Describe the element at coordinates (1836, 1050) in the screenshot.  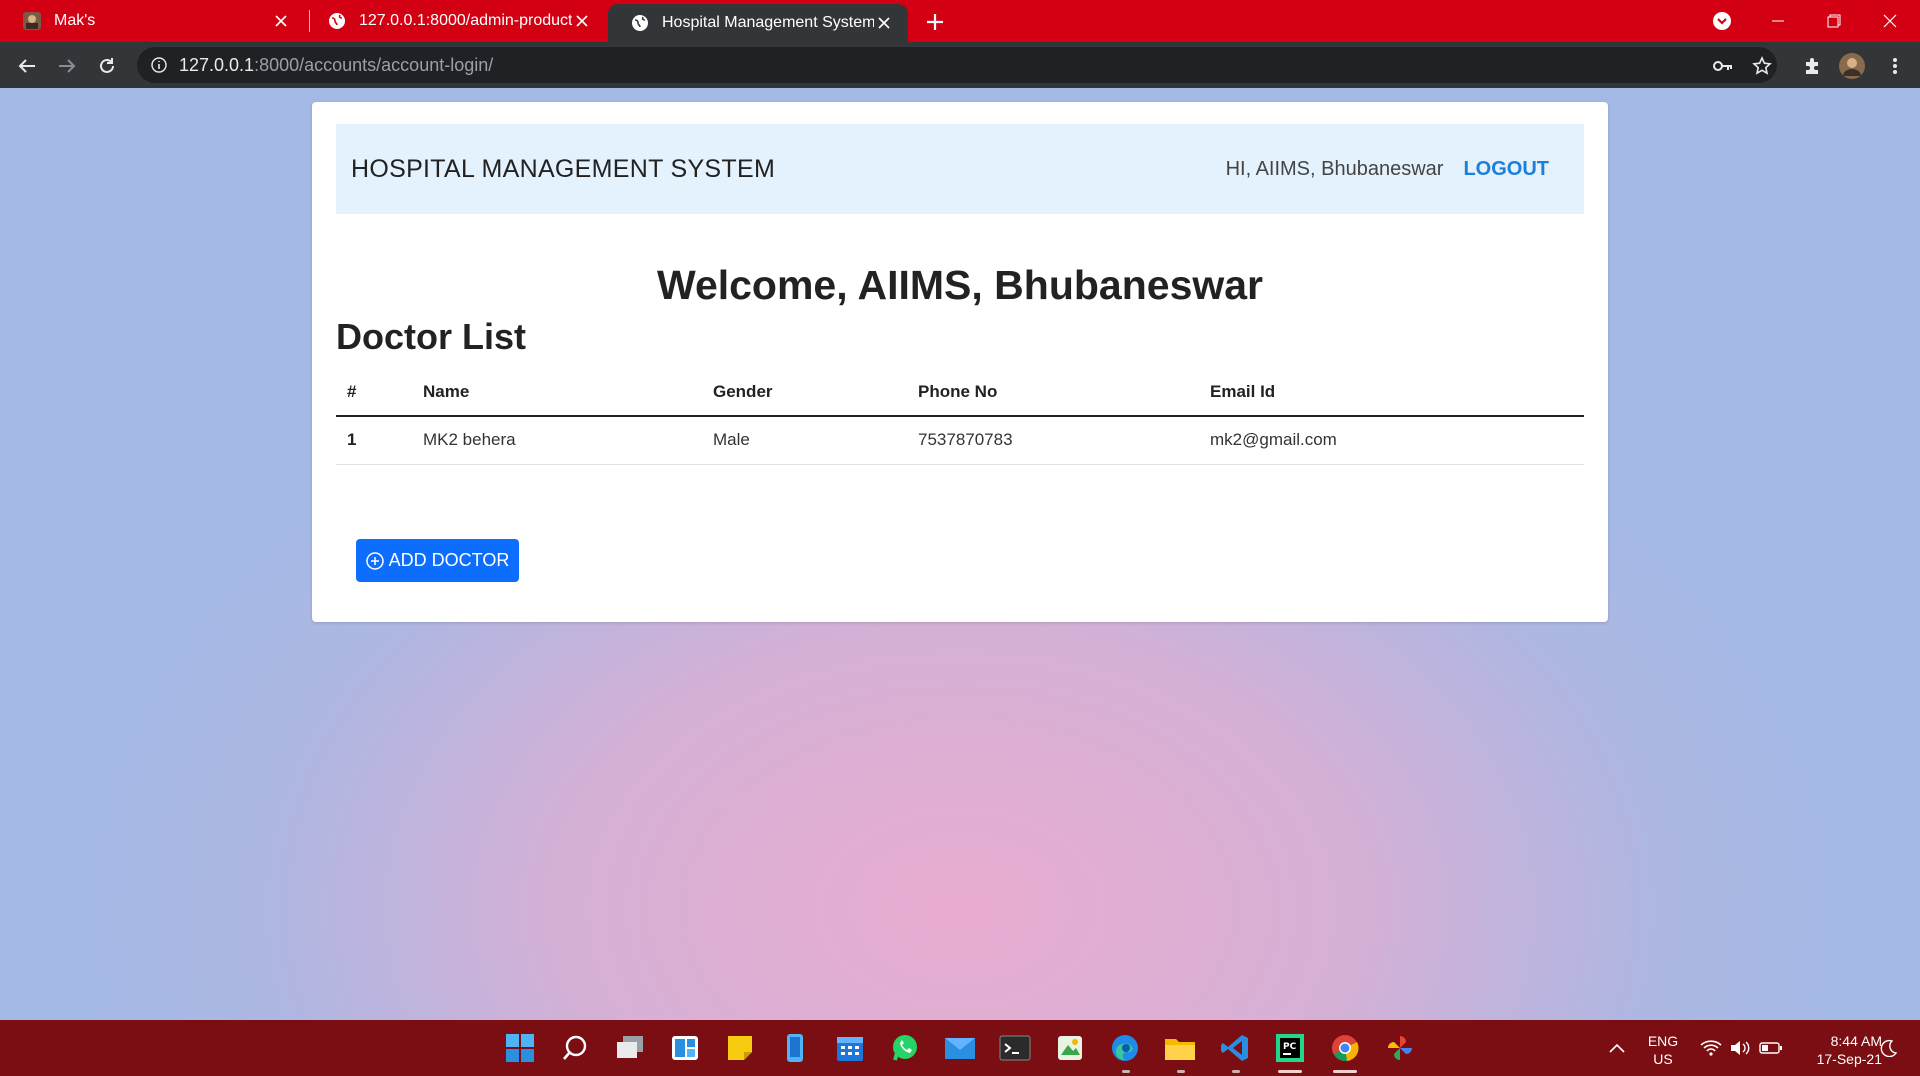
I see `system-clock: 8:44 AM 17-Sep-21` at that location.